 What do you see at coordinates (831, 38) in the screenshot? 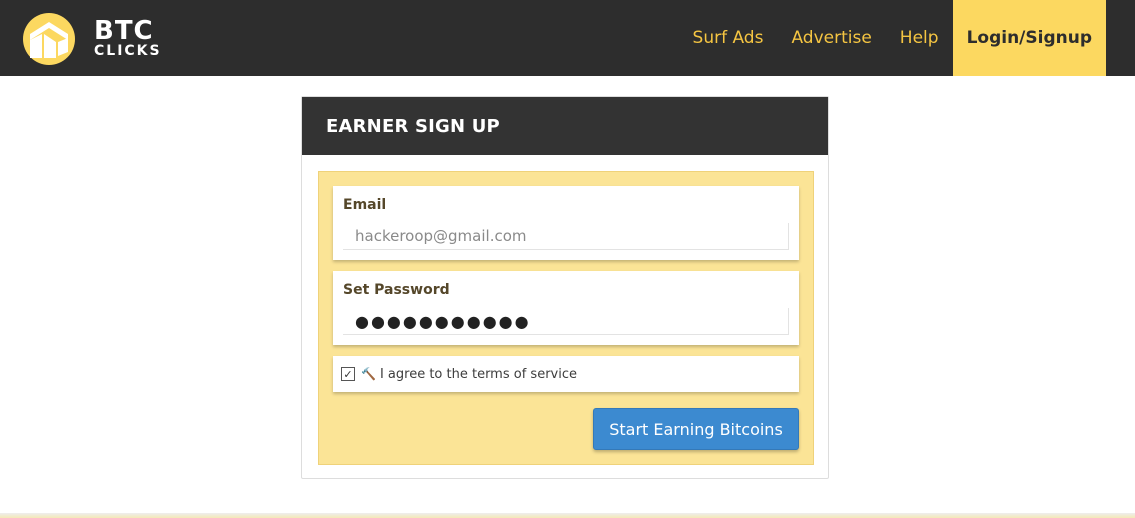
I see `nav-advertise: Advertise` at bounding box center [831, 38].